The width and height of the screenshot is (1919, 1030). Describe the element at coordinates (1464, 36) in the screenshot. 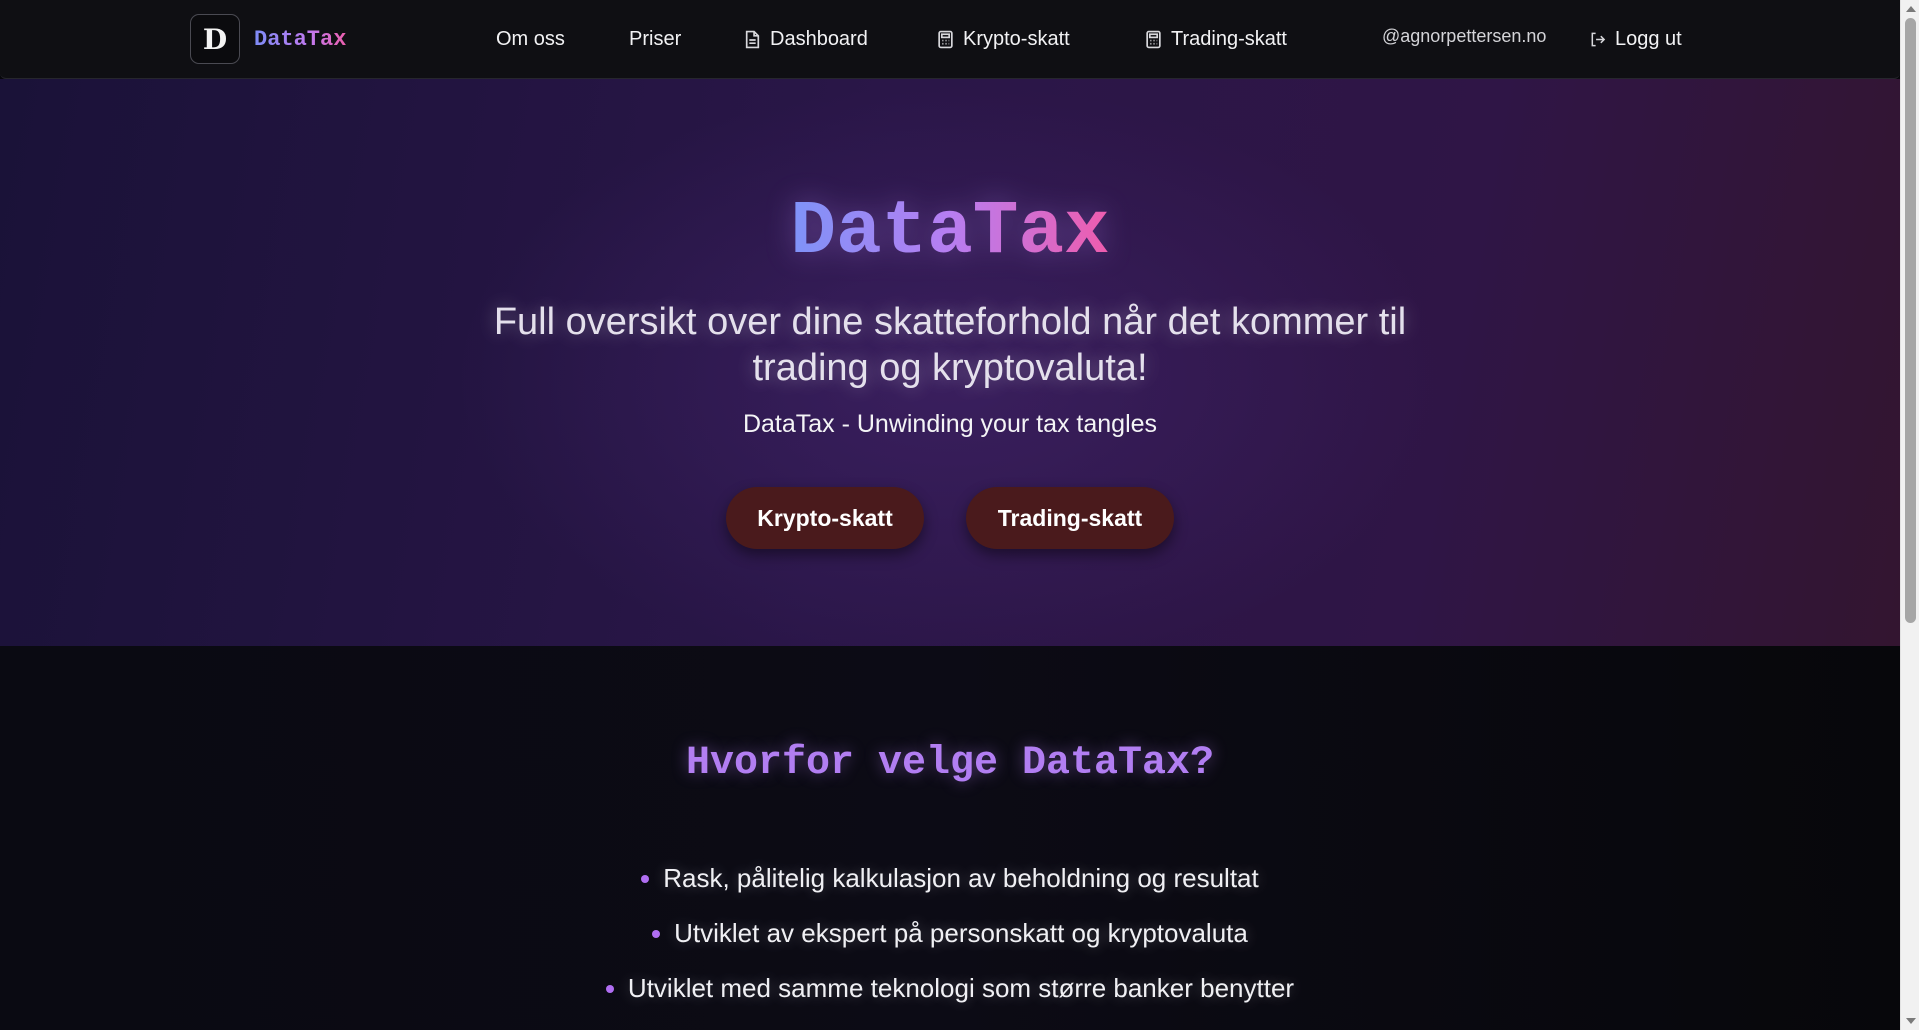

I see `user-email: @agnorpettersen.no` at that location.